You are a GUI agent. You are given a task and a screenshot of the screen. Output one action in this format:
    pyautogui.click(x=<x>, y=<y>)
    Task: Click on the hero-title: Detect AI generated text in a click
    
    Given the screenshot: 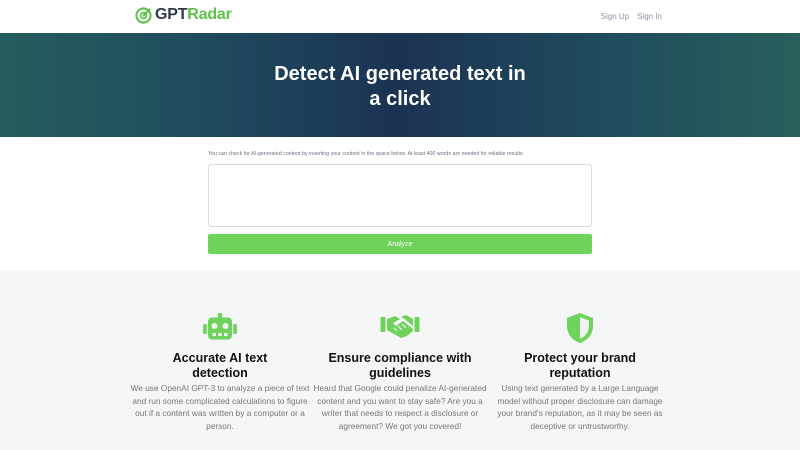 What is the action you would take?
    pyautogui.click(x=400, y=87)
    